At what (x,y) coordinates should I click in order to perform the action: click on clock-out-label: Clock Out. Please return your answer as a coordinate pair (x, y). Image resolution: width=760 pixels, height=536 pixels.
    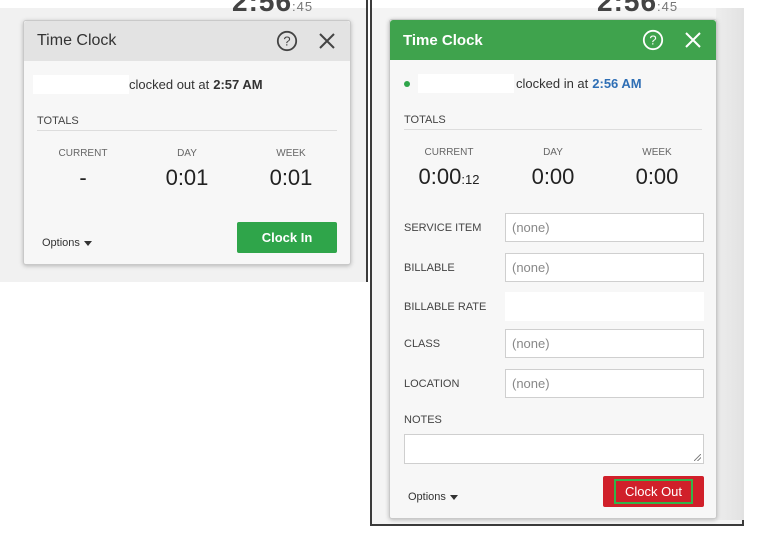
    Looking at the image, I should click on (653, 491).